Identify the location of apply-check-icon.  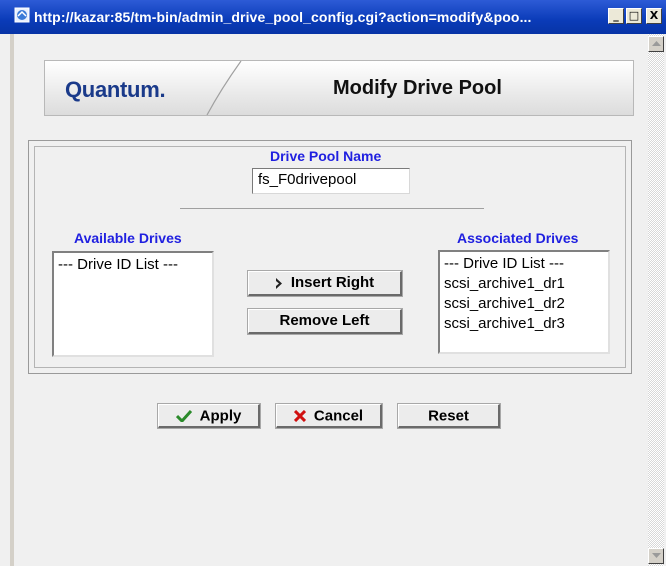
(183, 416).